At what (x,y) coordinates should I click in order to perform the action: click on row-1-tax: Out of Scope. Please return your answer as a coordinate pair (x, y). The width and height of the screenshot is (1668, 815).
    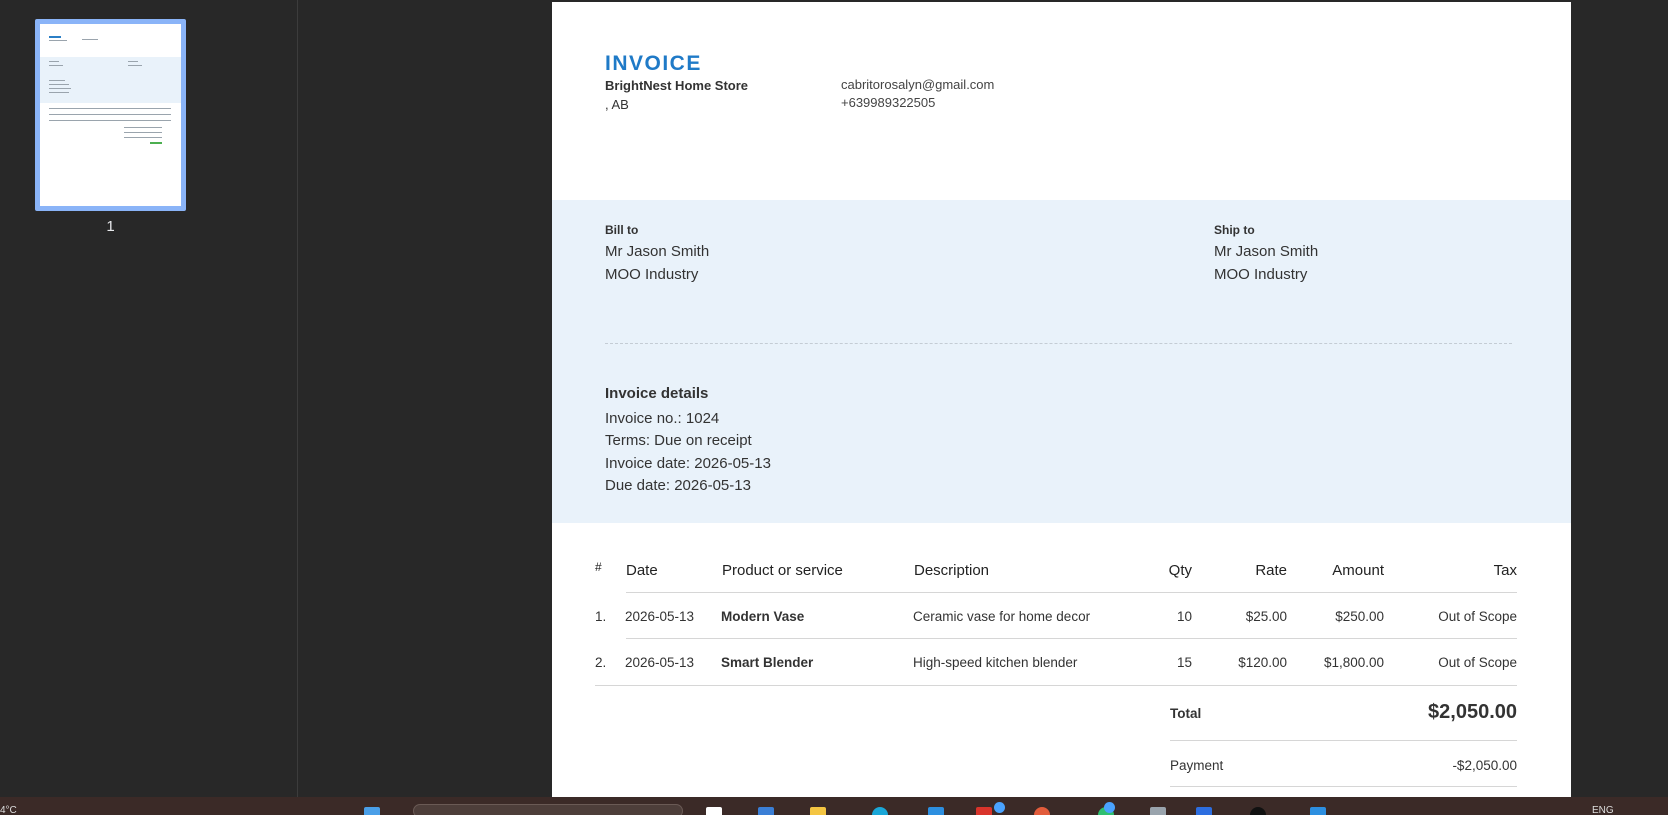
    Looking at the image, I should click on (1477, 616).